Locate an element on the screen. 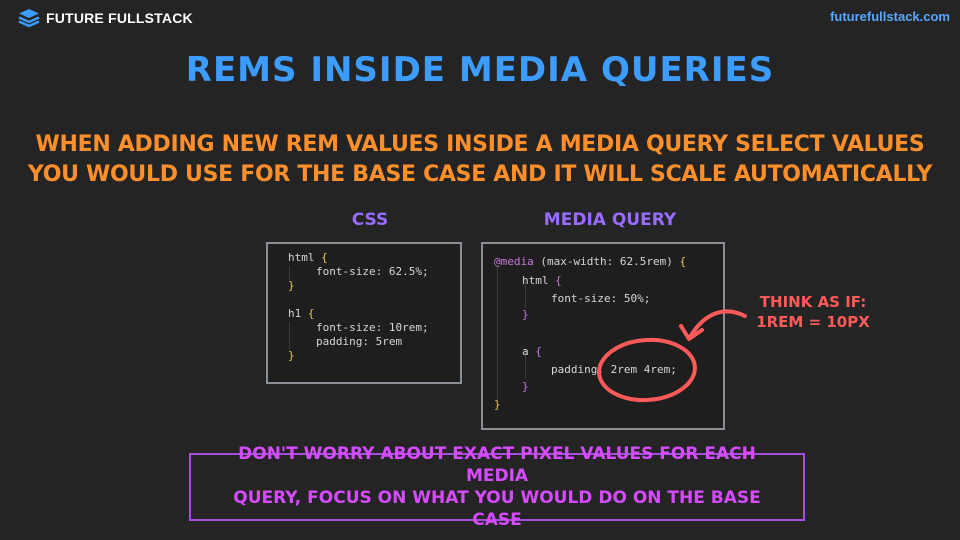 This screenshot has height=540, width=960. annotation-line-1: THINK AS IF: is located at coordinates (813, 302).